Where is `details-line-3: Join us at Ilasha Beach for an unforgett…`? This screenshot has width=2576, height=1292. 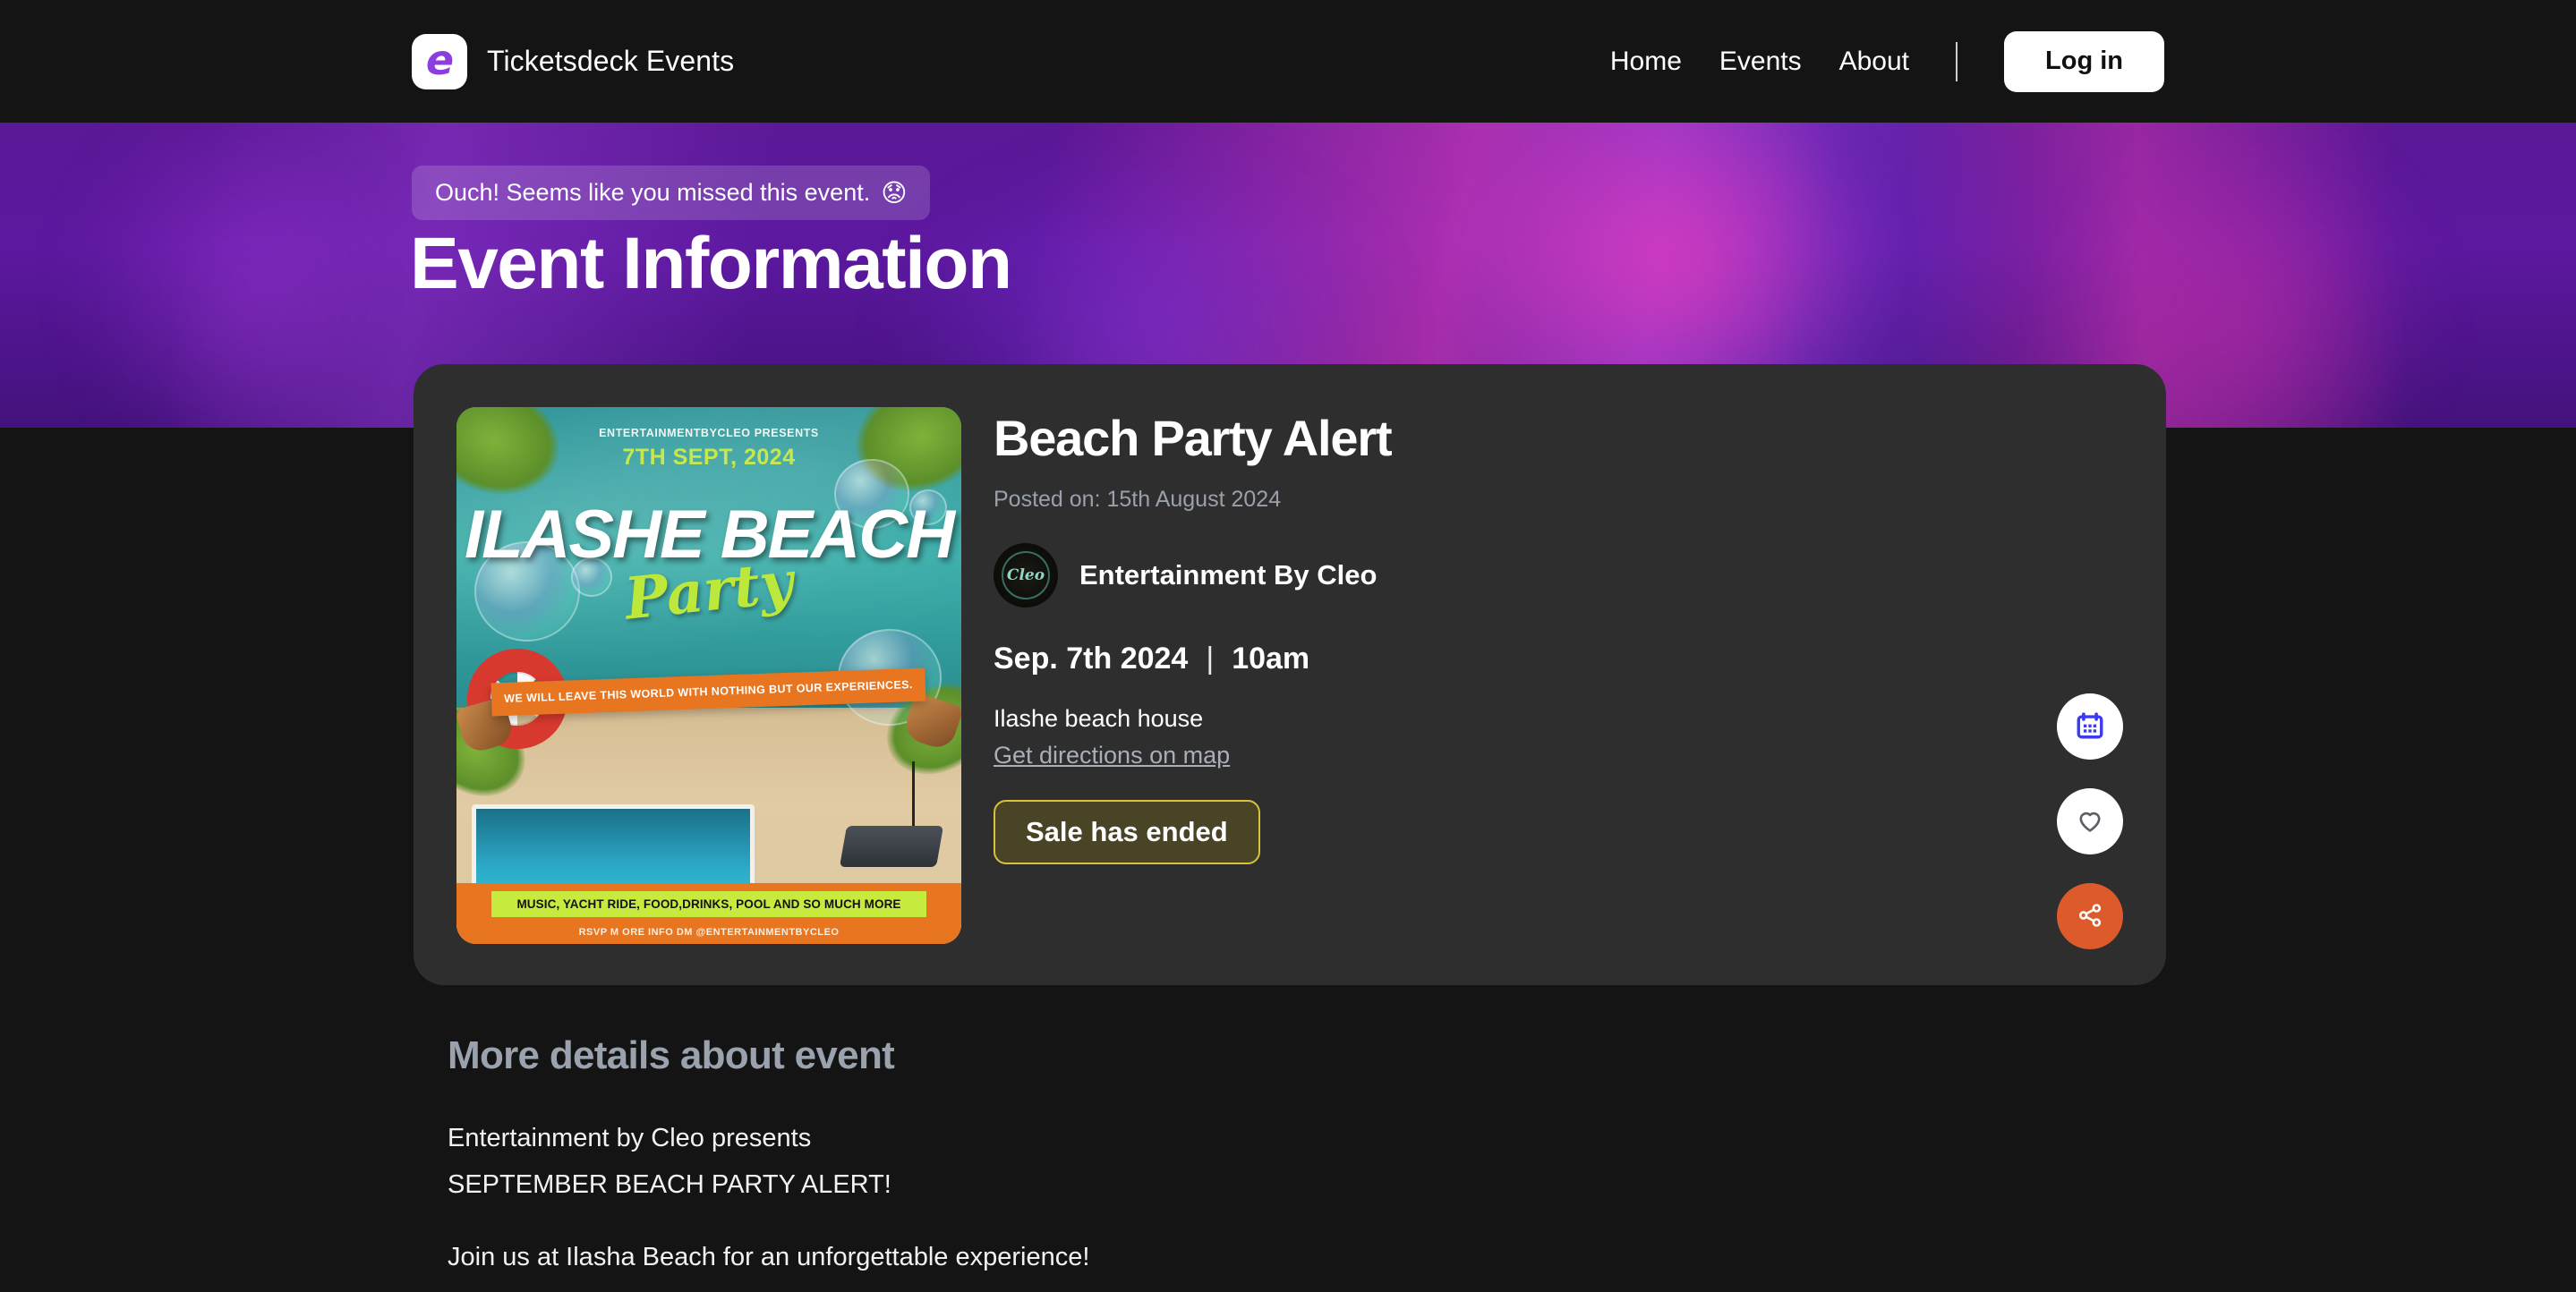
details-line-3: Join us at Ilasha Beach for an unforgett… is located at coordinates (769, 1257).